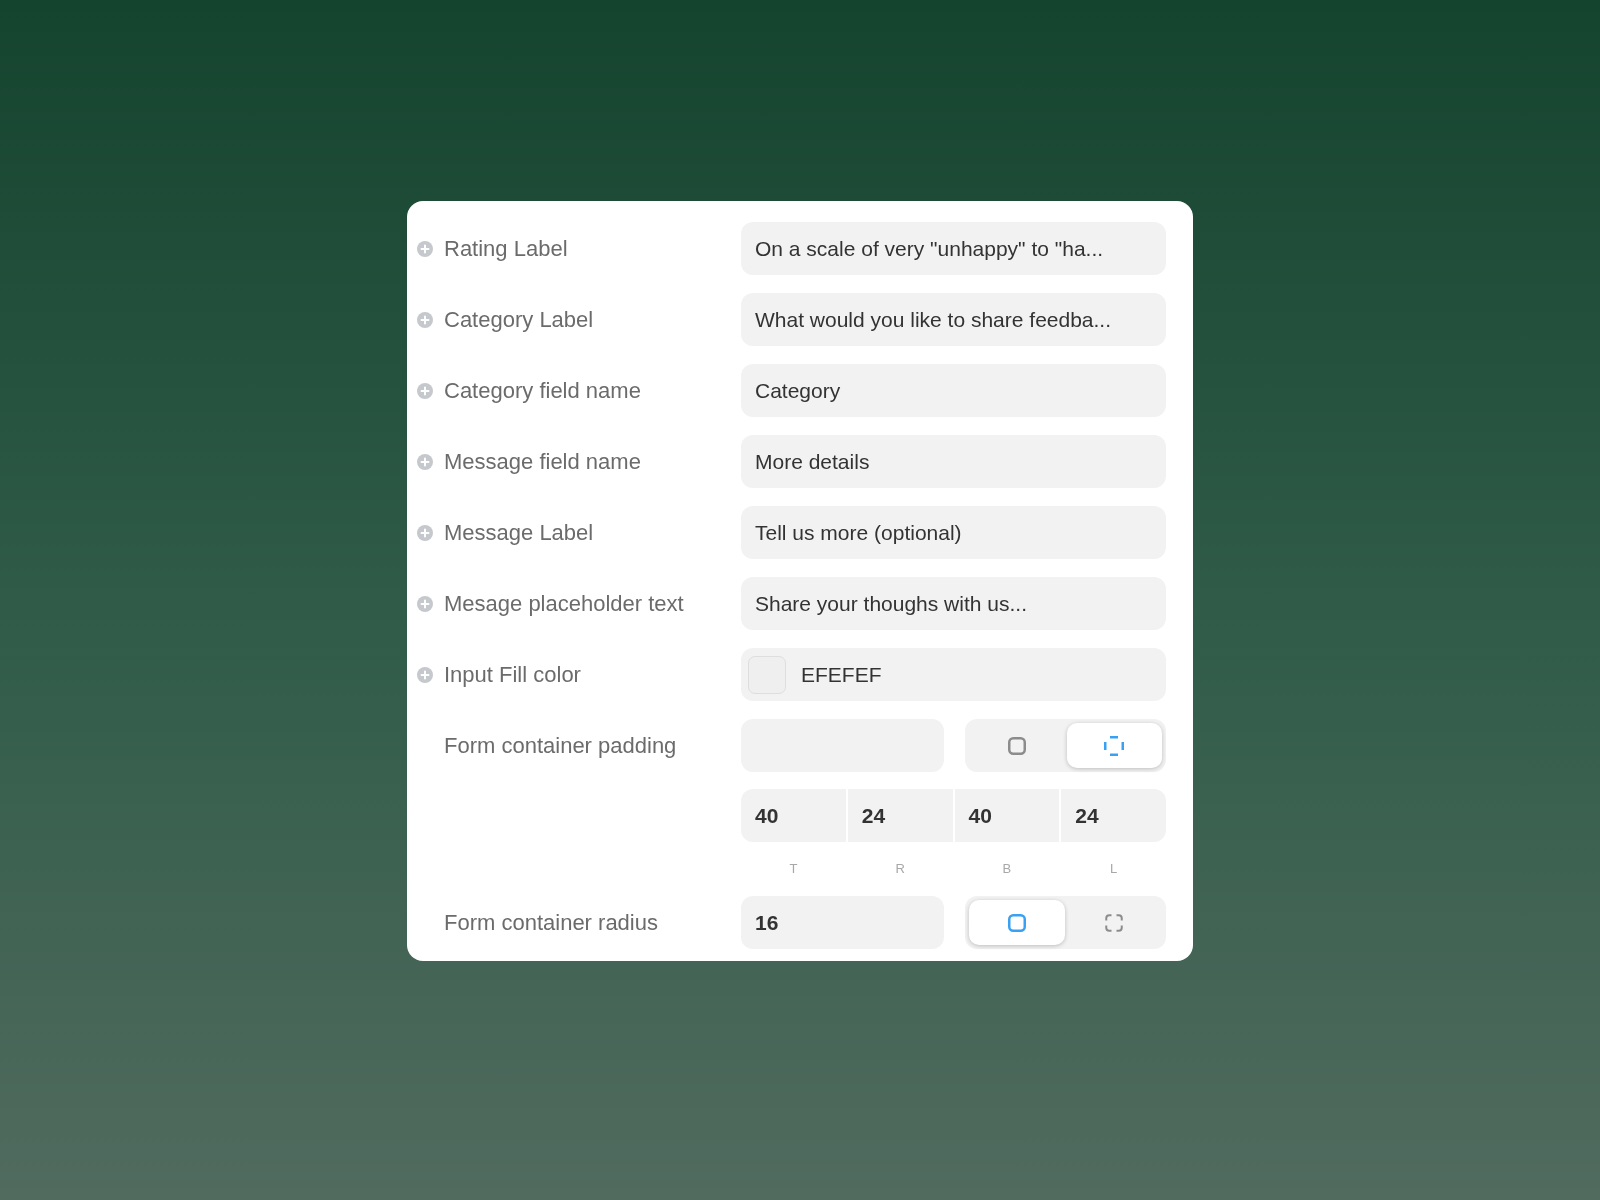  Describe the element at coordinates (542, 462) in the screenshot. I see `field-label: Message field name` at that location.